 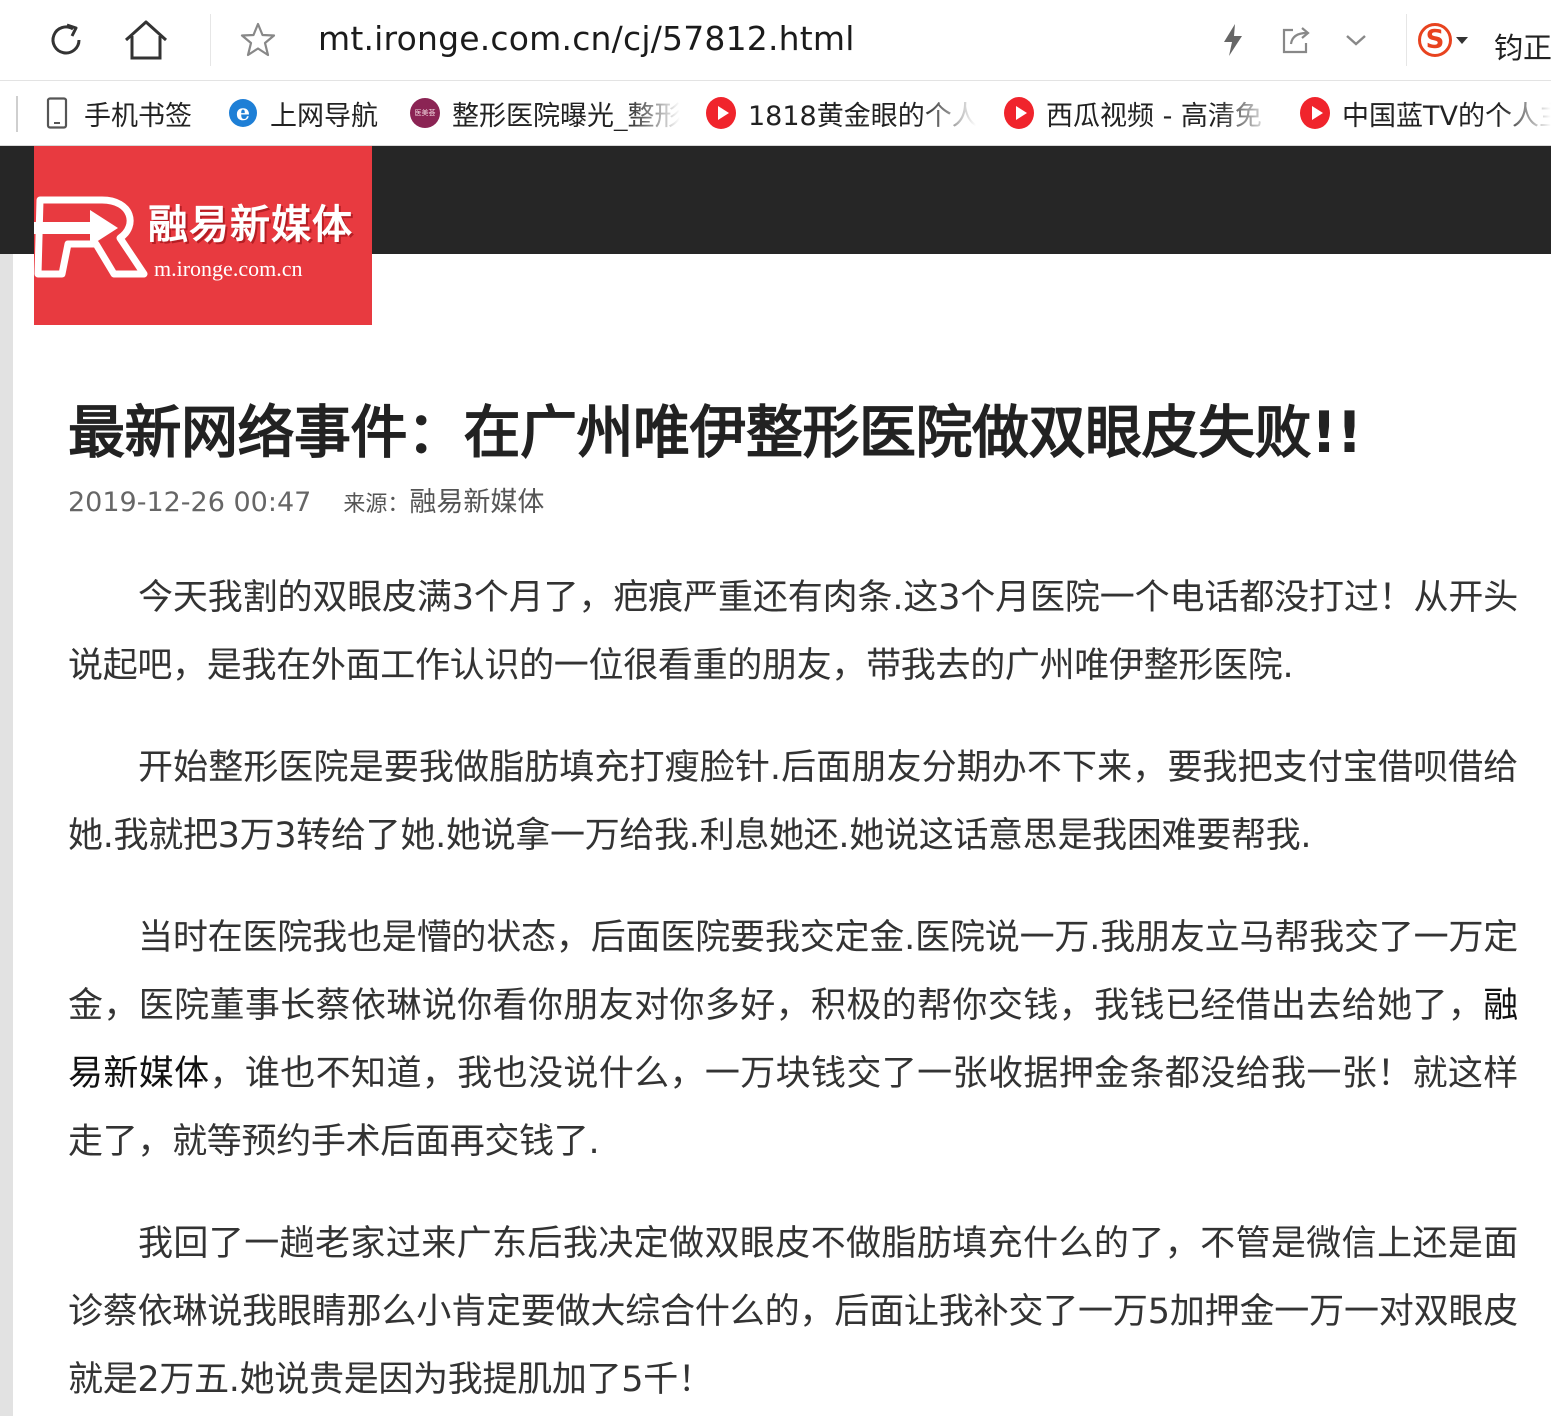 I want to click on chevron-down-icon, so click(x=1356, y=40).